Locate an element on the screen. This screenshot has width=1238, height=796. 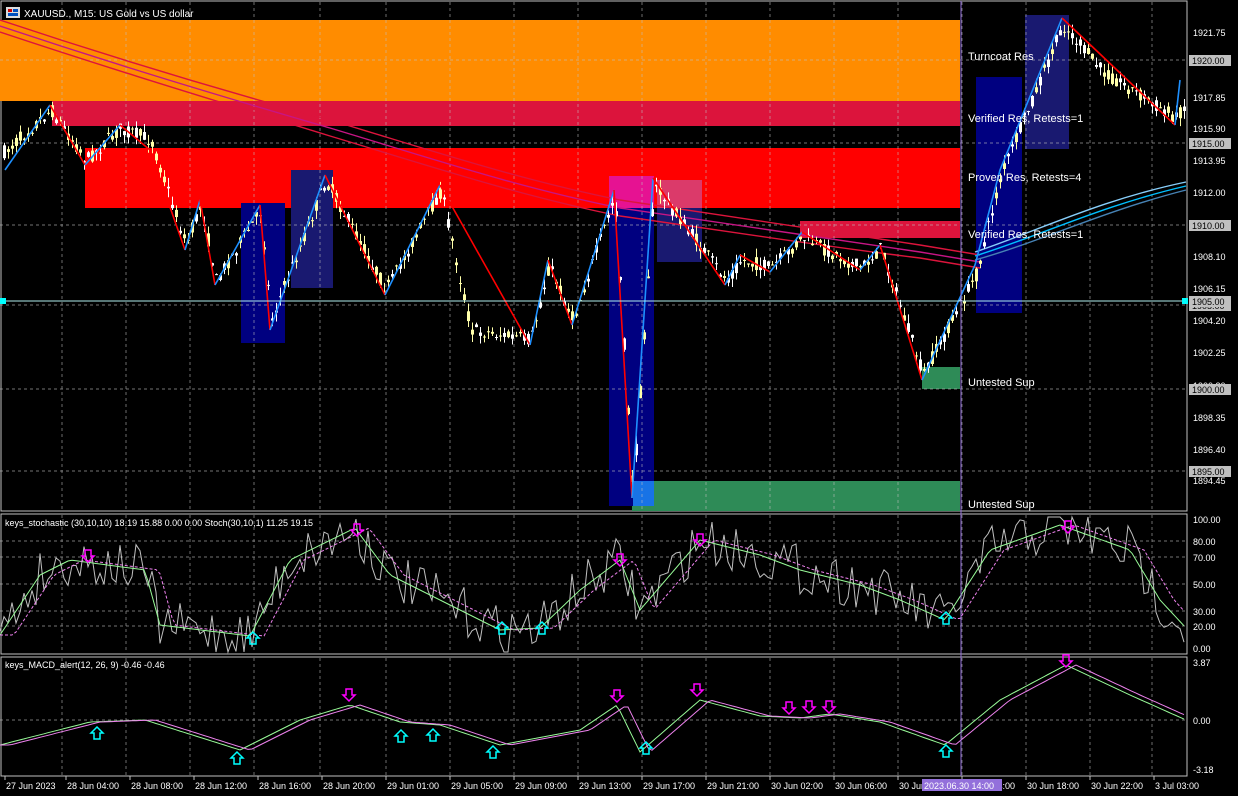
time-tick-label: 29 Jun 05:00 is located at coordinates (477, 786).